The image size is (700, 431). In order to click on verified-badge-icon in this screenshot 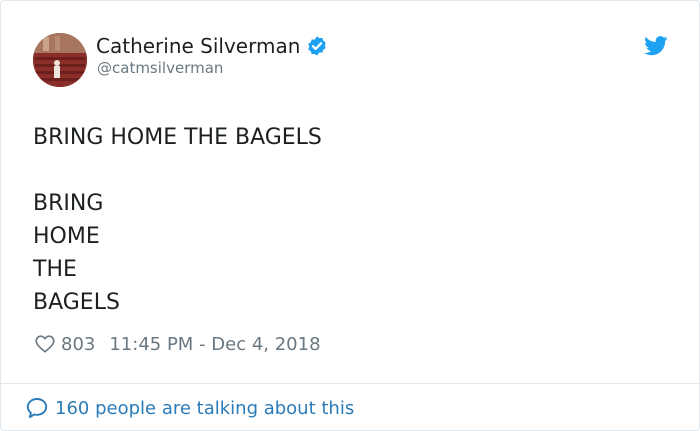, I will do `click(317, 46)`.